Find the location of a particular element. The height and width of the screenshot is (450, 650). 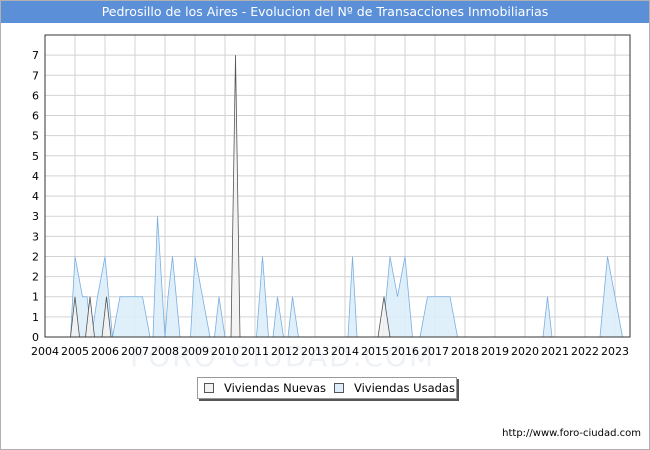

x-tick-label: 2007 is located at coordinates (135, 351).